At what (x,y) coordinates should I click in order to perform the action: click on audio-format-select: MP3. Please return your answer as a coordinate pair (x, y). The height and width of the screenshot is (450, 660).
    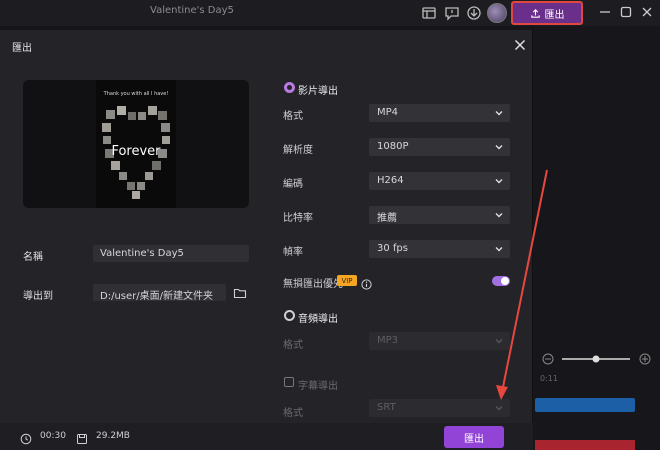
    Looking at the image, I should click on (439, 341).